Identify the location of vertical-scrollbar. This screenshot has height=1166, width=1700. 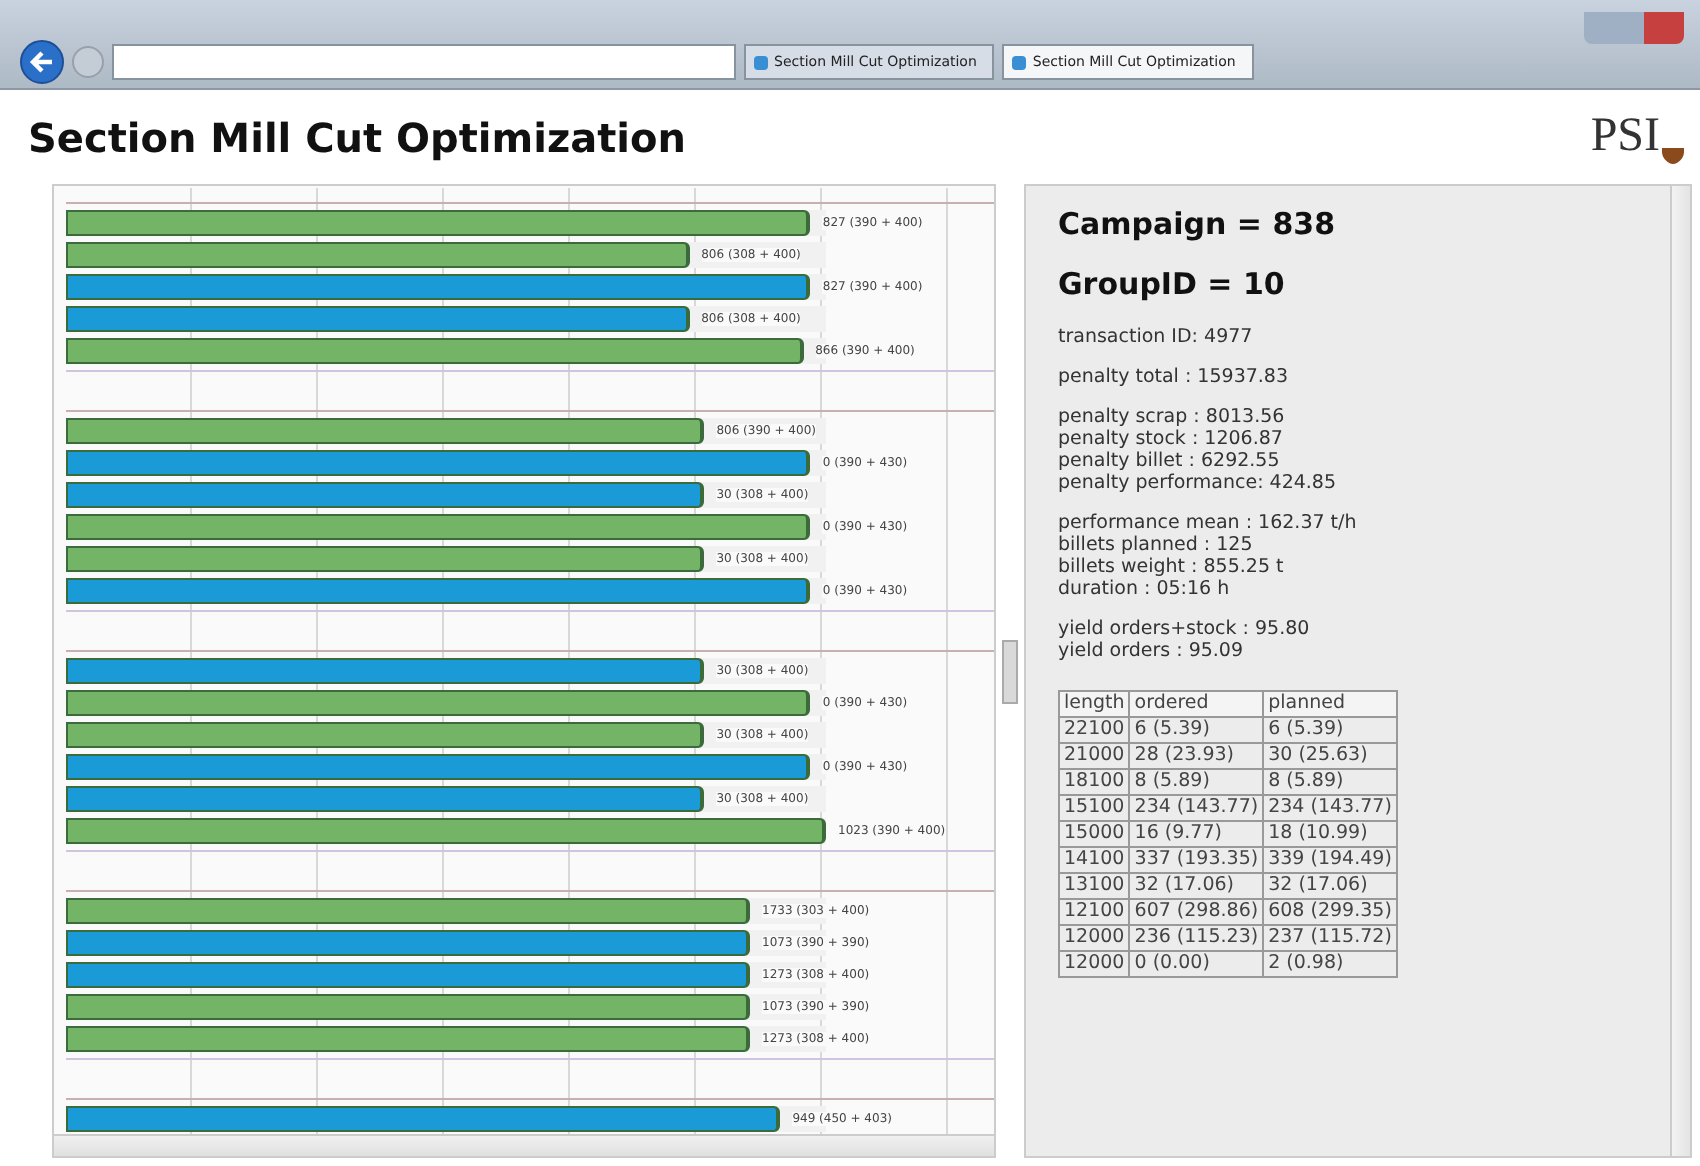
(1680, 671).